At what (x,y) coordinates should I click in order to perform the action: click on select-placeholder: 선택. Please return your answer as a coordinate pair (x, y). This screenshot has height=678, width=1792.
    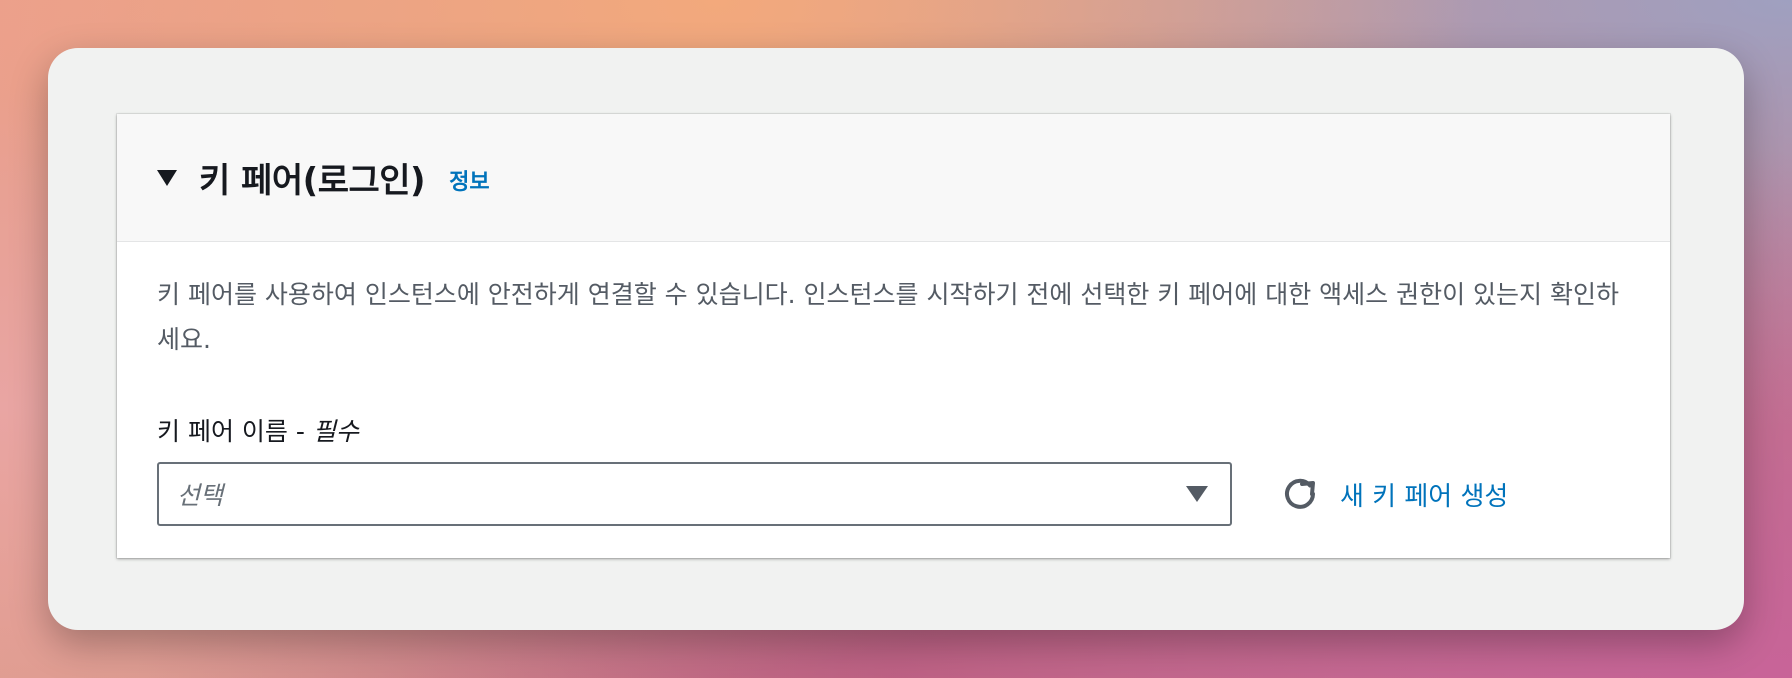
    Looking at the image, I should click on (200, 495).